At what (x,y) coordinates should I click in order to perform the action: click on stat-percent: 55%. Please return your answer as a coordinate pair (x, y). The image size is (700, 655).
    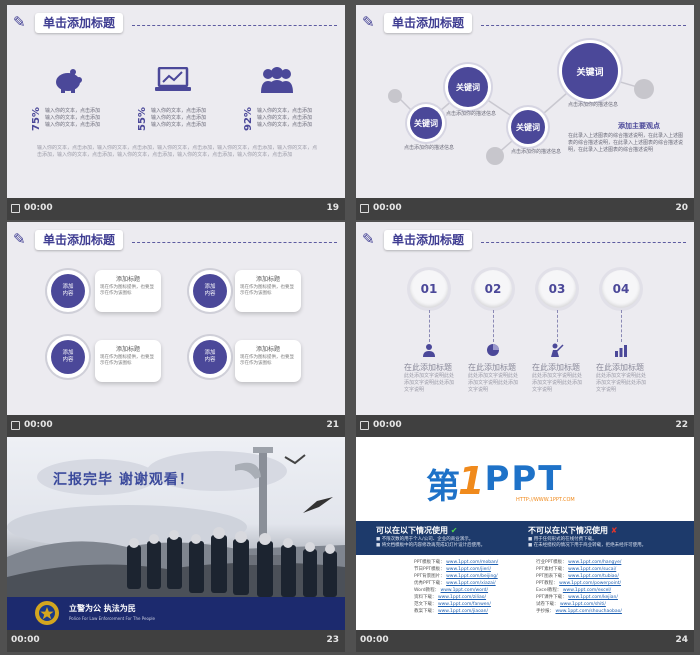
    Looking at the image, I should click on (142, 119).